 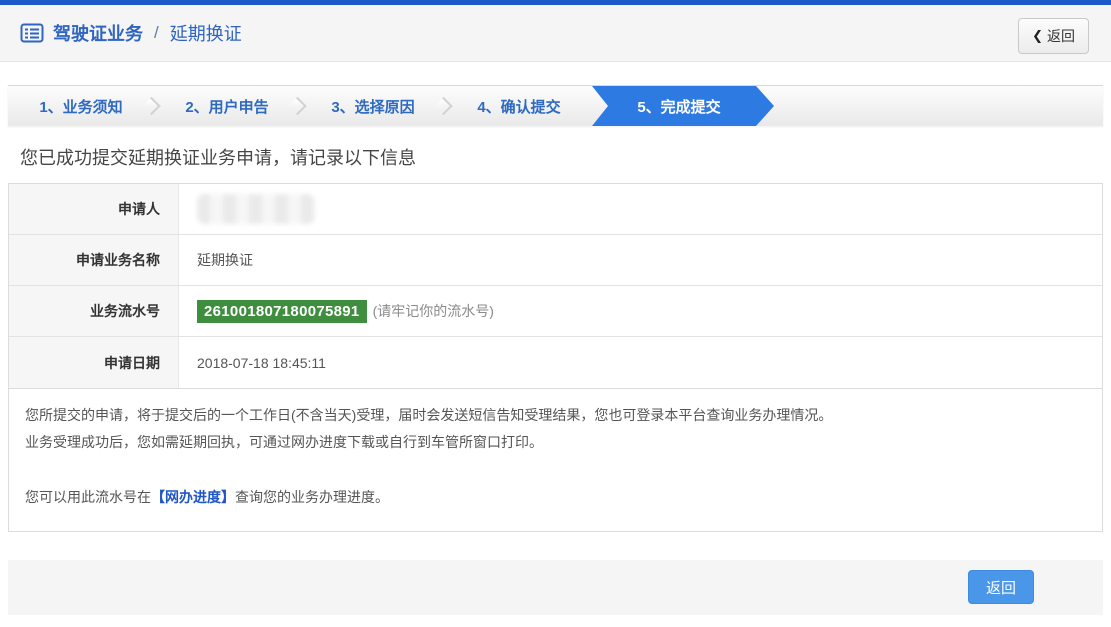 I want to click on row-value: 2018-07-18 18:45:11, so click(x=261, y=362).